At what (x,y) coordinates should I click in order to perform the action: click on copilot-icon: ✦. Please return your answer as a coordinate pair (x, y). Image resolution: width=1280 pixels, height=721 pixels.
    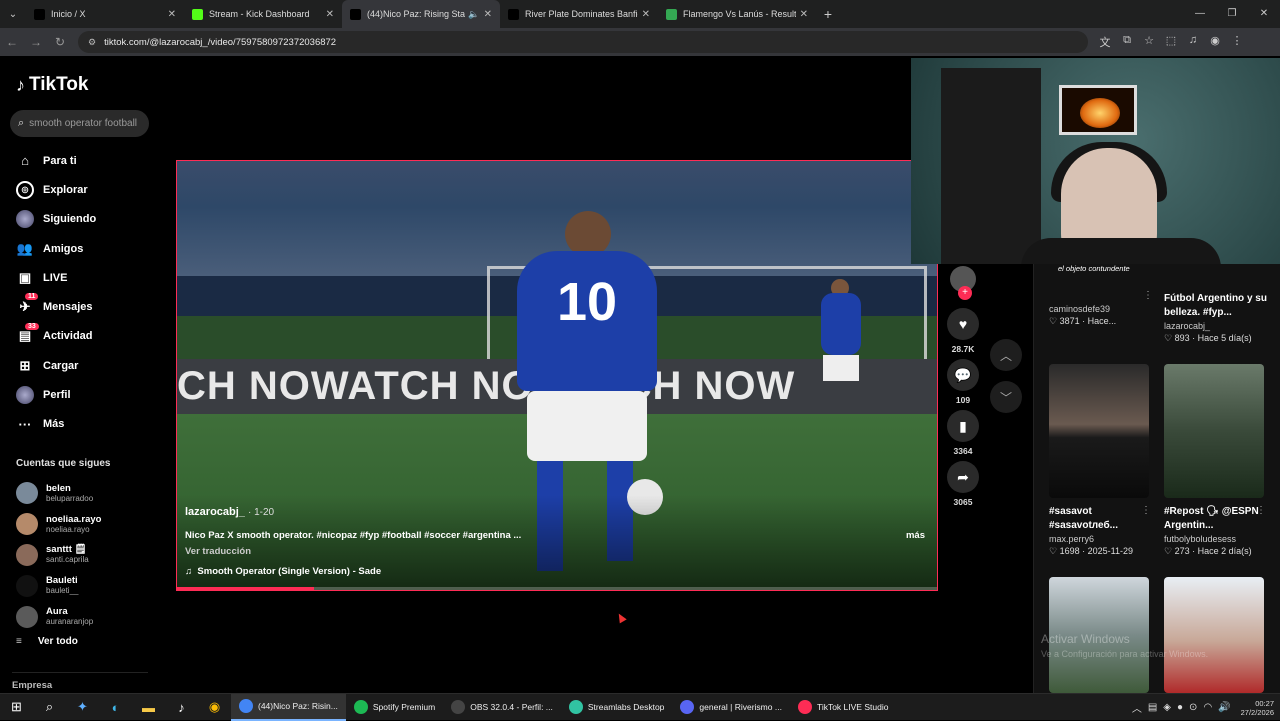
    Looking at the image, I should click on (82, 707).